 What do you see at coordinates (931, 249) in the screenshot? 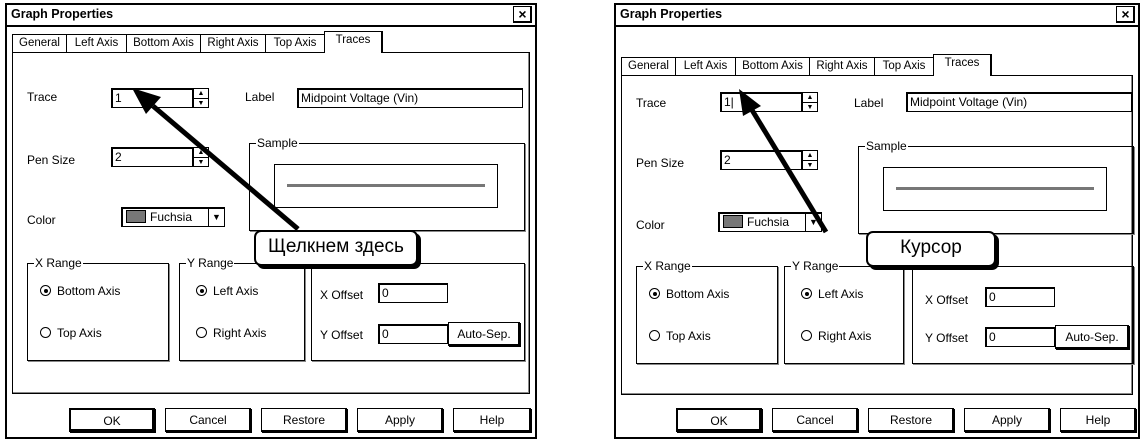
I see `callout-cursor: Курсор` at bounding box center [931, 249].